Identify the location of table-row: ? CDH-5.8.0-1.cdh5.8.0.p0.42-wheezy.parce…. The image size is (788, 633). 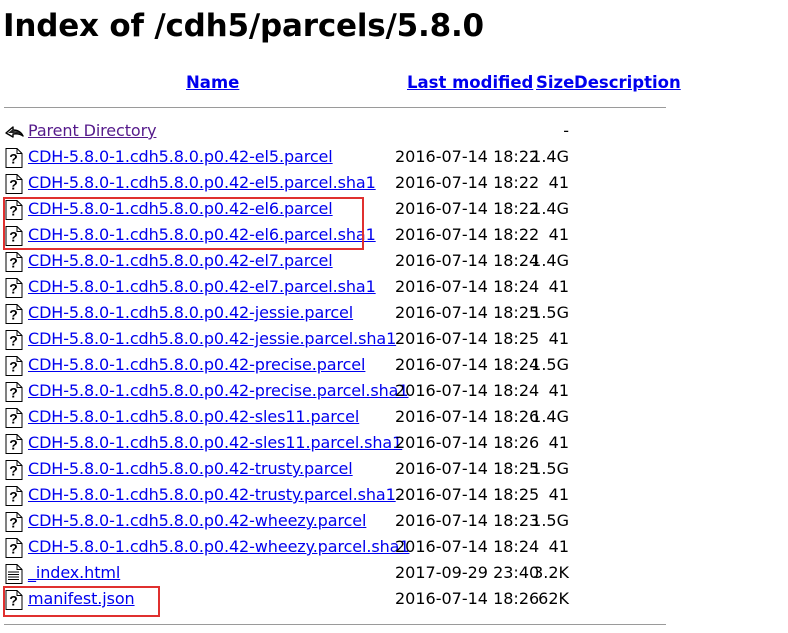
(300, 522).